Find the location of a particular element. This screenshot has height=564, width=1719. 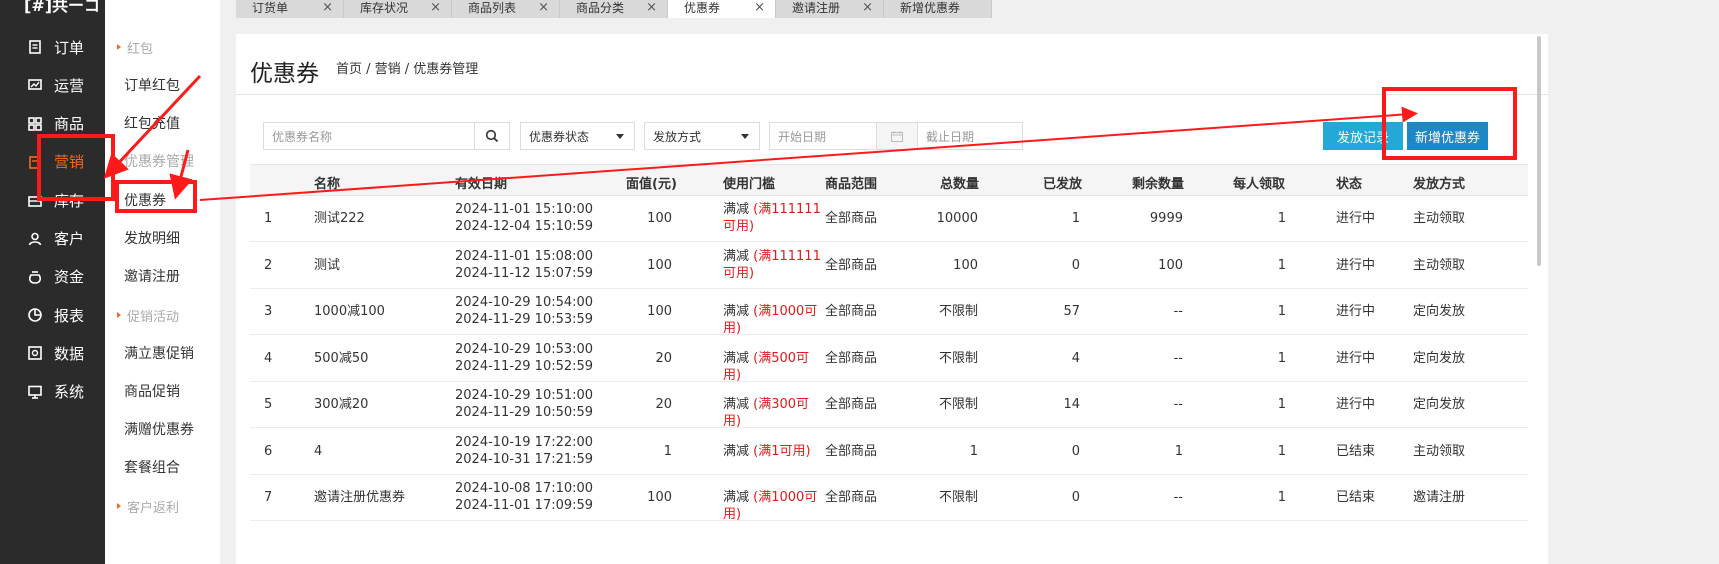

tab-1: 库存状况 × is located at coordinates (398, 9).